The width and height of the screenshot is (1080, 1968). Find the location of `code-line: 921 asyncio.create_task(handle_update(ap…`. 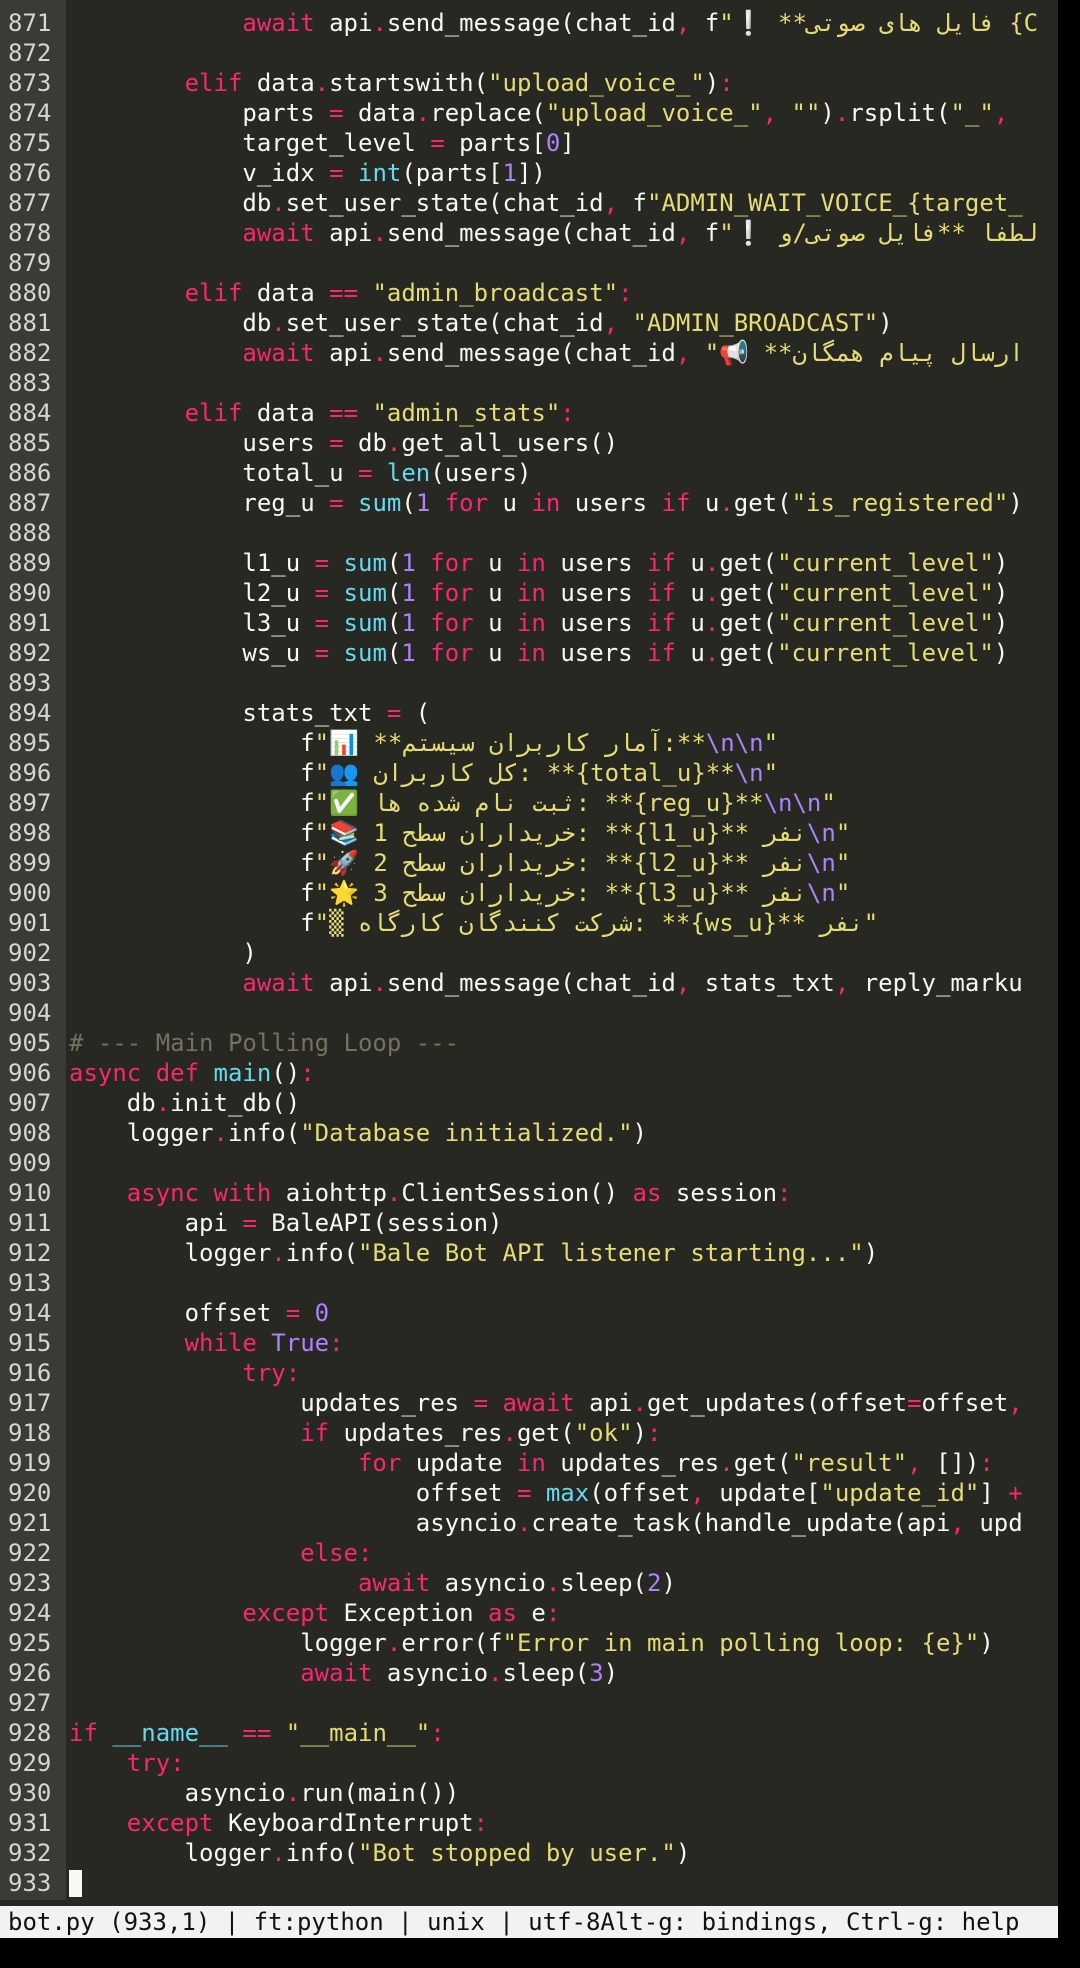

code-line: 921 asyncio.create_task(handle_update(ap… is located at coordinates (529, 1523).